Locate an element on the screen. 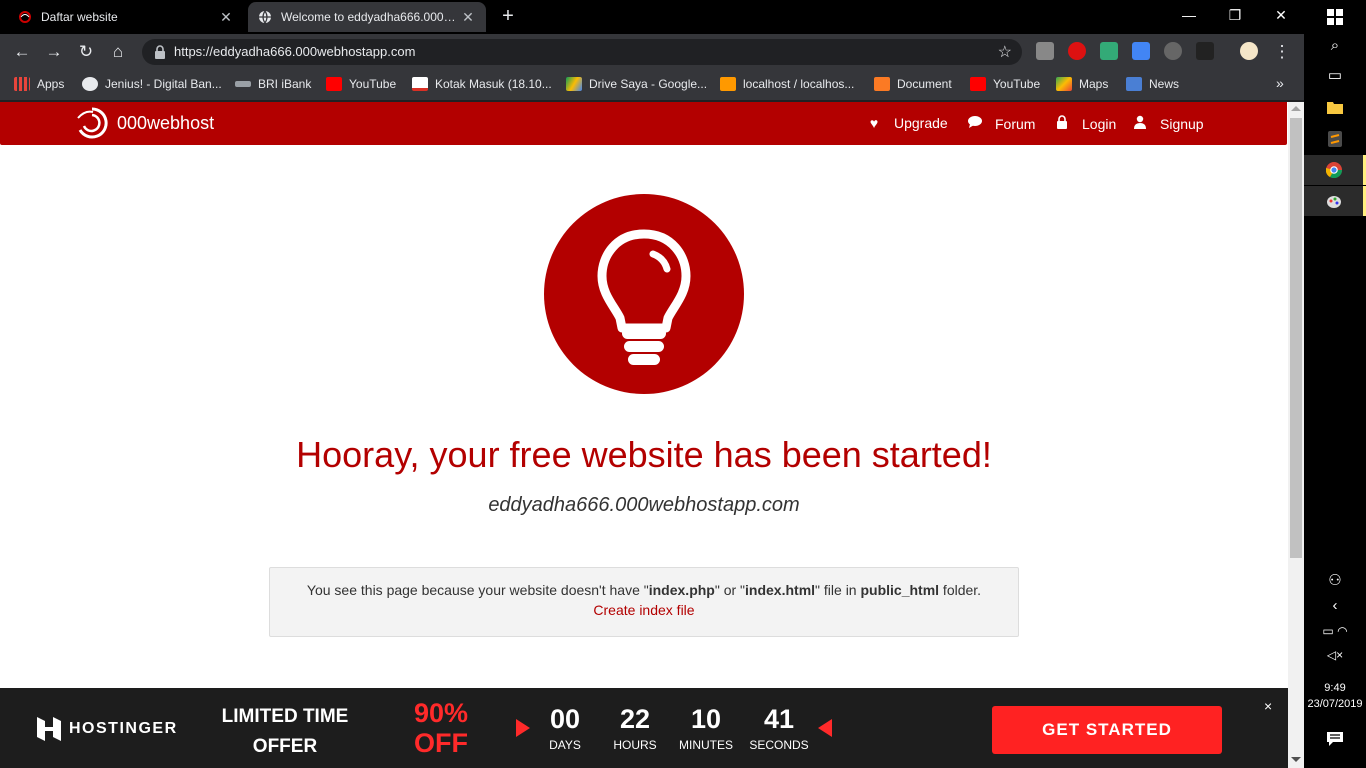  limited-offer: LIMITED TIME OFFER is located at coordinates (285, 732).